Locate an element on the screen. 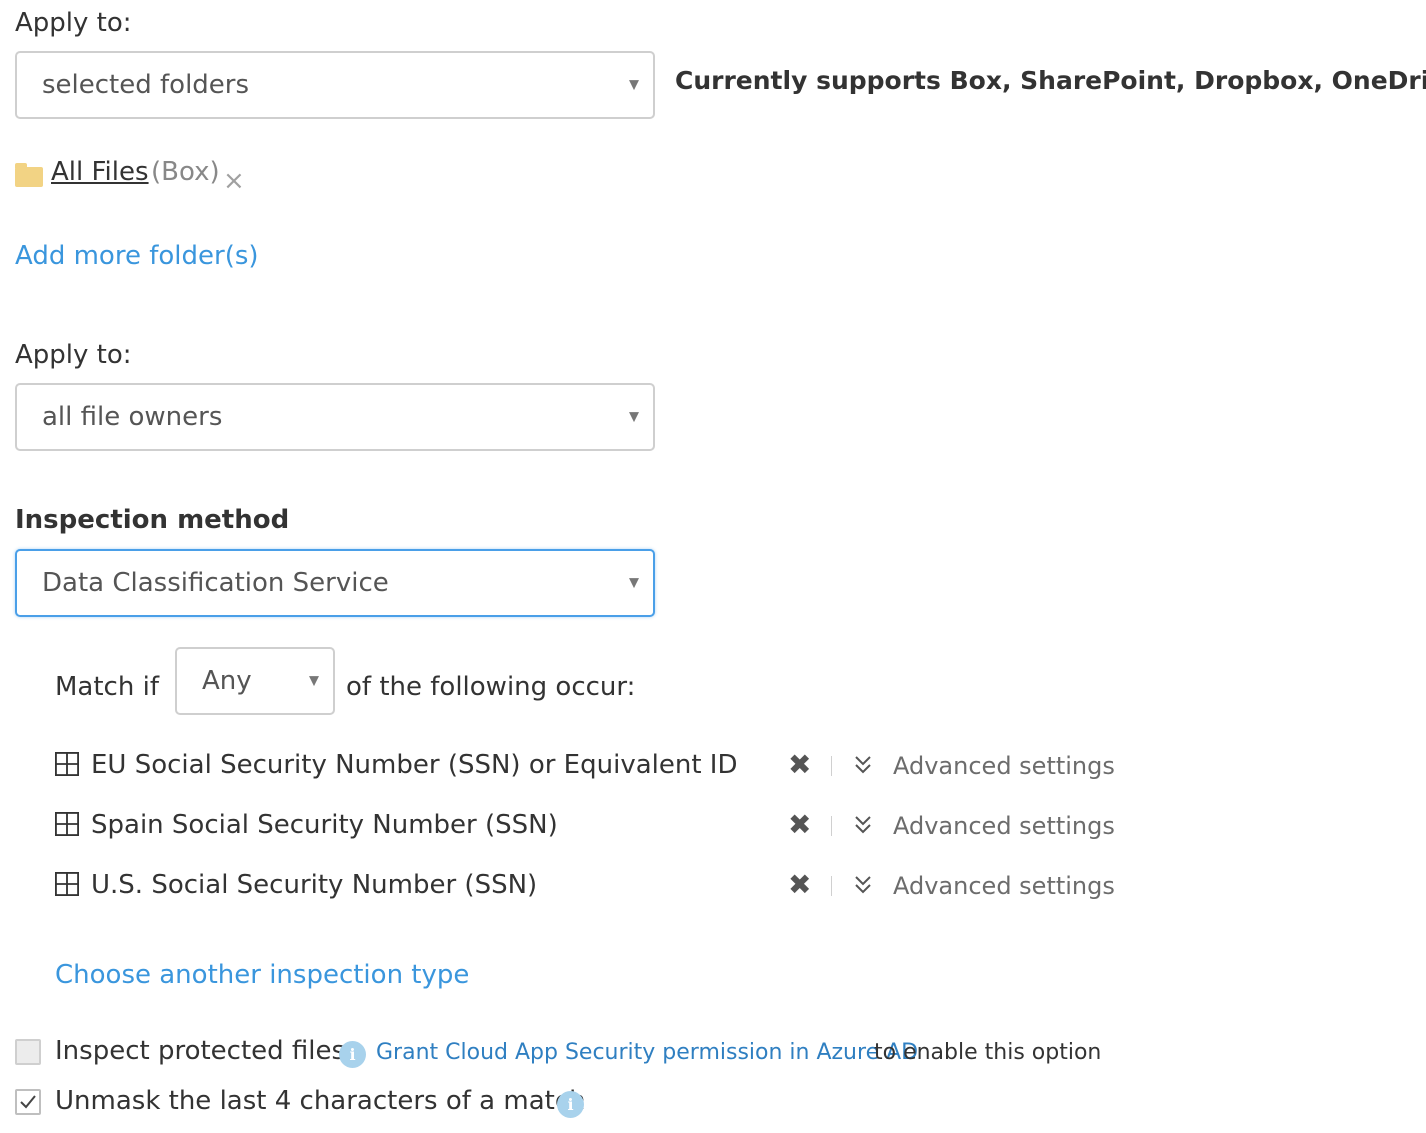  inspect-protected-label: Inspect protected files is located at coordinates (200, 1051).